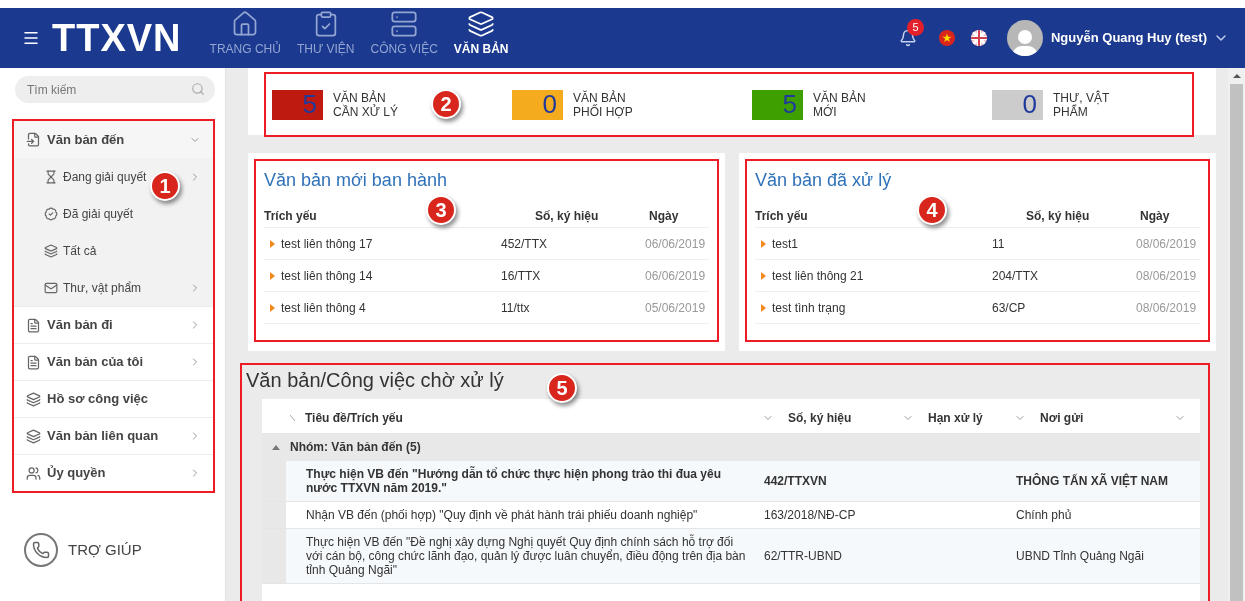  What do you see at coordinates (365, 104) in the screenshot?
I see `tile-label: VĂN BẢN CẦN XỬ LÝ` at bounding box center [365, 104].